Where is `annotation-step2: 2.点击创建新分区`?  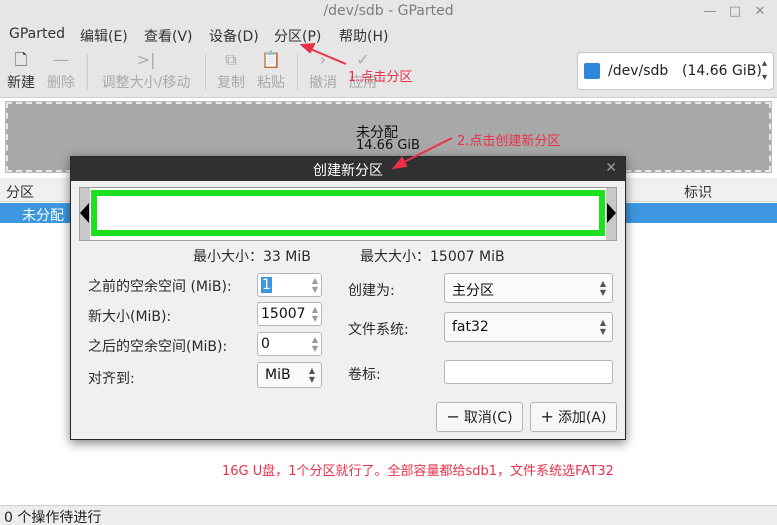
annotation-step2: 2.点击创建新分区 is located at coordinates (509, 141).